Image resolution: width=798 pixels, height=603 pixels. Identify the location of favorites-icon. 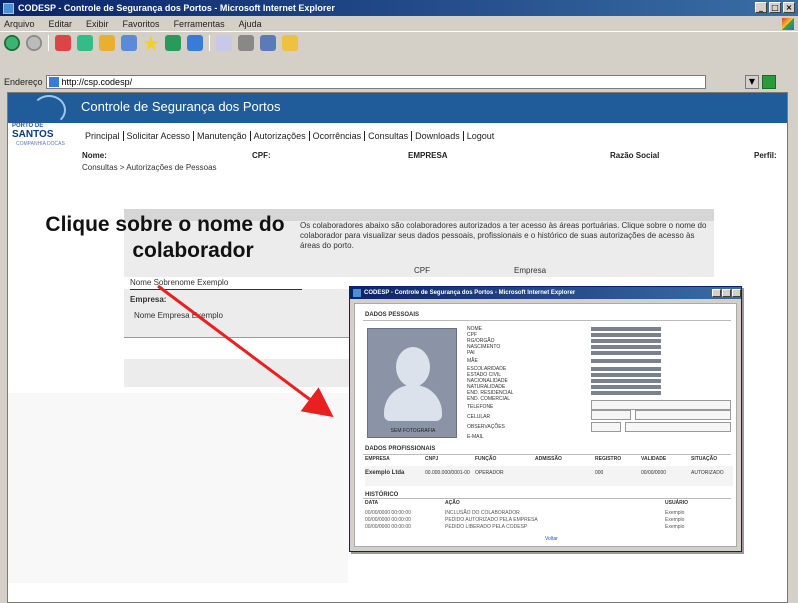
(151, 43).